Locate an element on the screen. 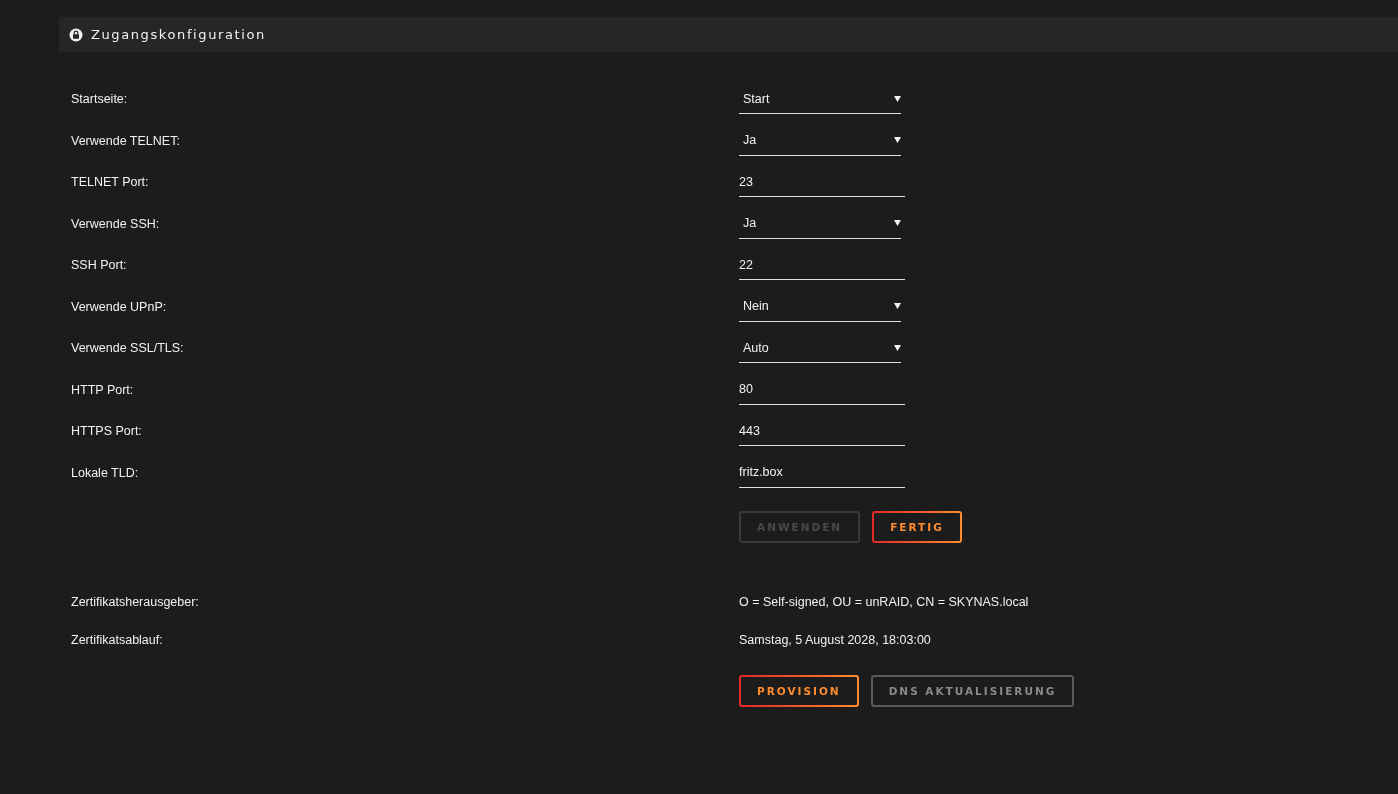  setting-label: Verwende SSL/TLS: is located at coordinates (128, 348).